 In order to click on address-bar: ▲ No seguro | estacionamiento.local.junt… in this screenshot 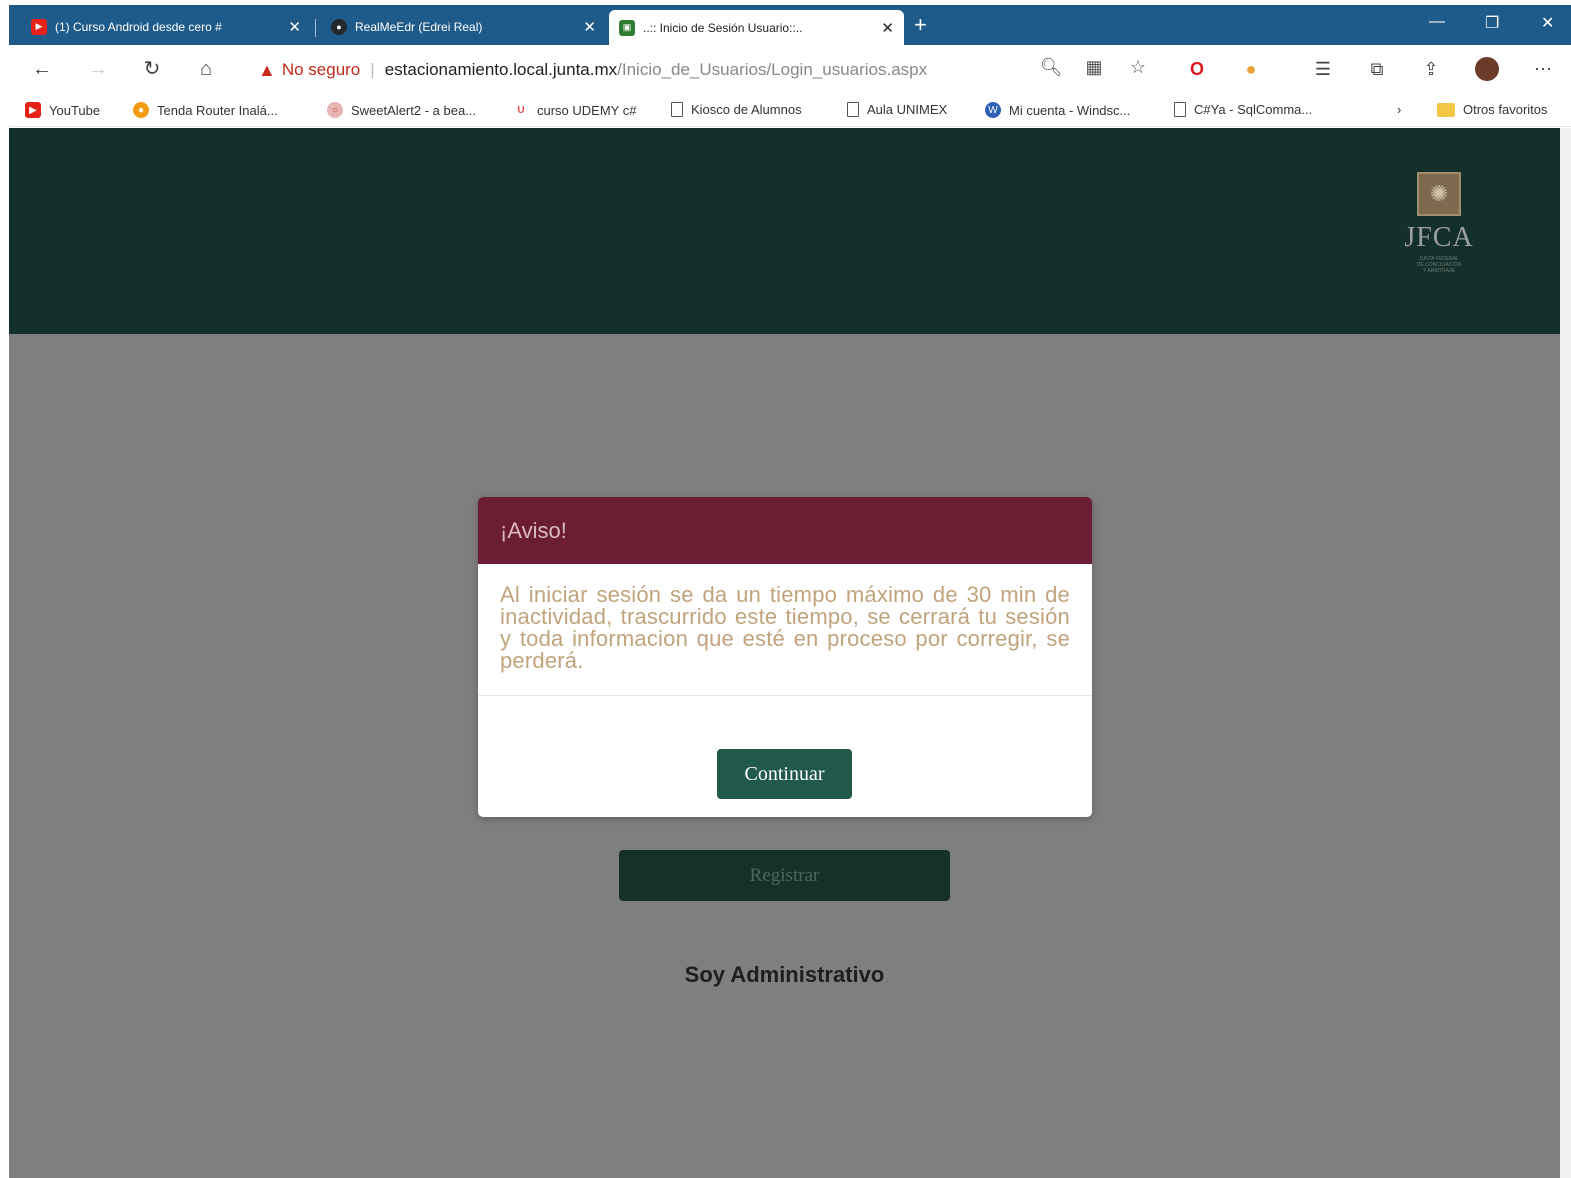, I will do `click(704, 70)`.